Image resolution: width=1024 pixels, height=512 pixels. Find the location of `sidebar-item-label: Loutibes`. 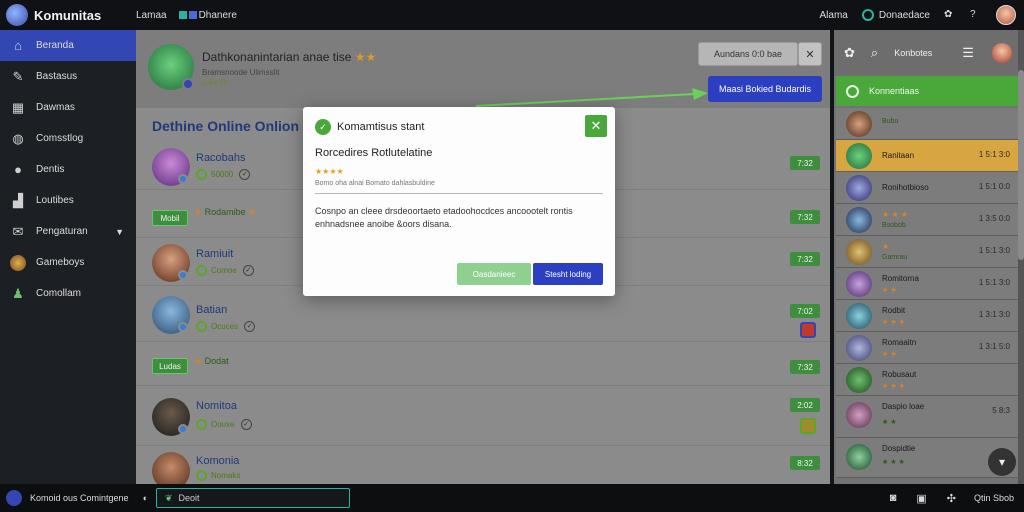

sidebar-item-label: Loutibes is located at coordinates (55, 200).